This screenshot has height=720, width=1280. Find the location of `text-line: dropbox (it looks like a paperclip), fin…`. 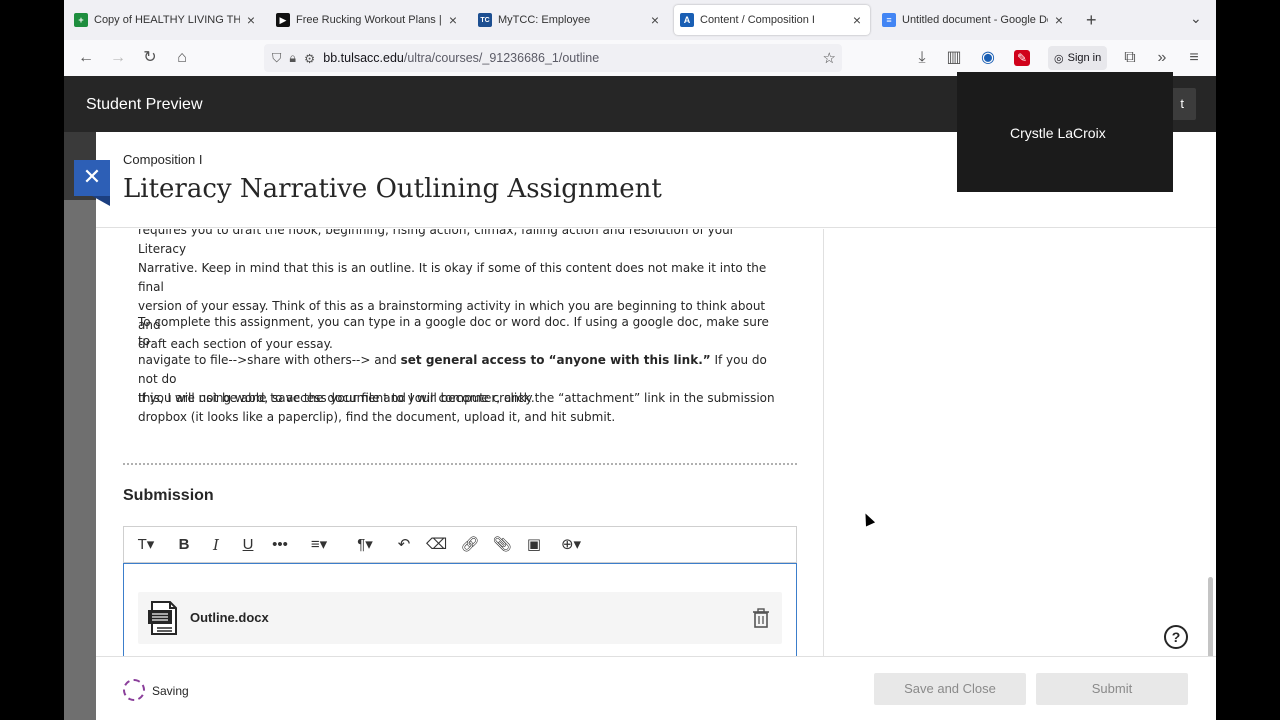

text-line: dropbox (it looks like a paperclip), fin… is located at coordinates (377, 417).